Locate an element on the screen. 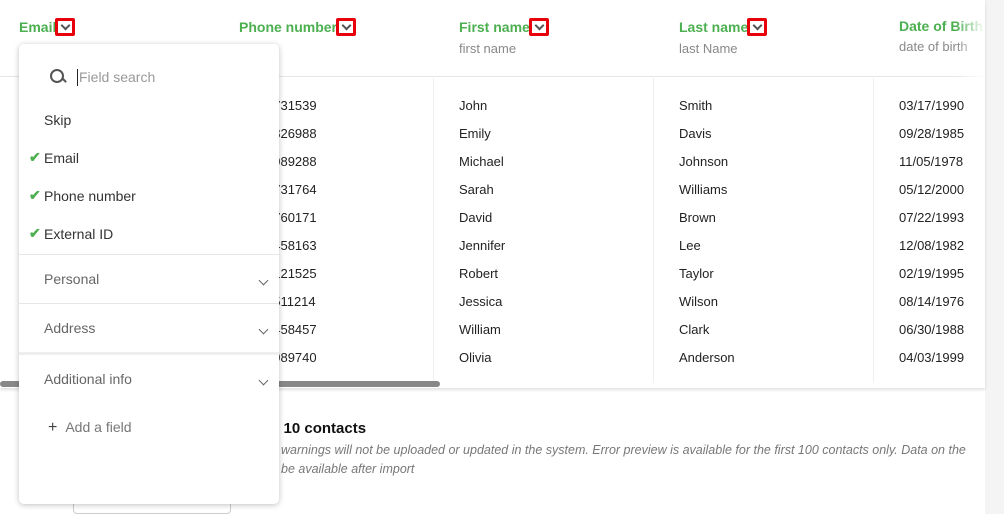  cell-dob: 09/28/1985 is located at coordinates (932, 133).